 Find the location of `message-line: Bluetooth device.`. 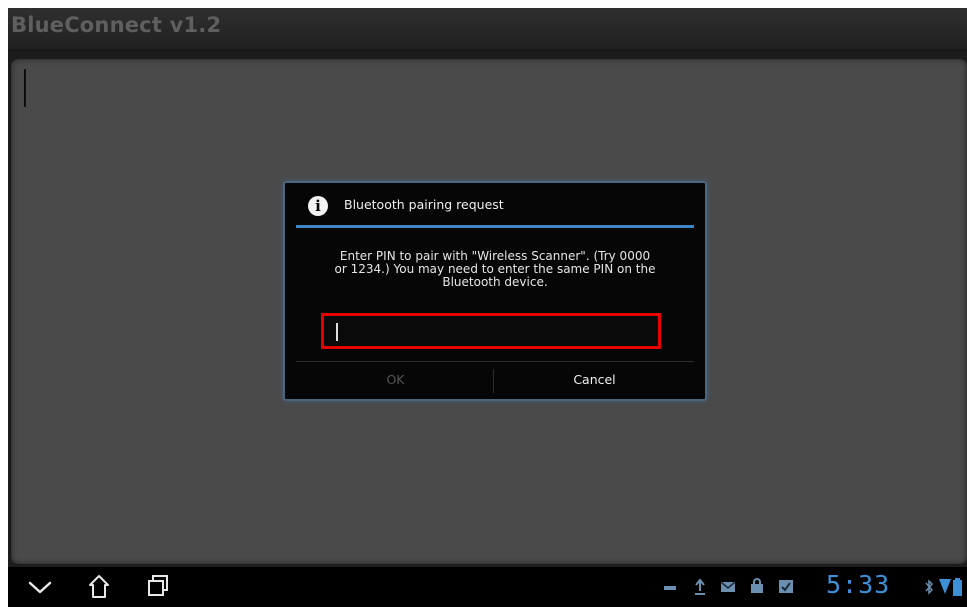

message-line: Bluetooth device. is located at coordinates (495, 282).